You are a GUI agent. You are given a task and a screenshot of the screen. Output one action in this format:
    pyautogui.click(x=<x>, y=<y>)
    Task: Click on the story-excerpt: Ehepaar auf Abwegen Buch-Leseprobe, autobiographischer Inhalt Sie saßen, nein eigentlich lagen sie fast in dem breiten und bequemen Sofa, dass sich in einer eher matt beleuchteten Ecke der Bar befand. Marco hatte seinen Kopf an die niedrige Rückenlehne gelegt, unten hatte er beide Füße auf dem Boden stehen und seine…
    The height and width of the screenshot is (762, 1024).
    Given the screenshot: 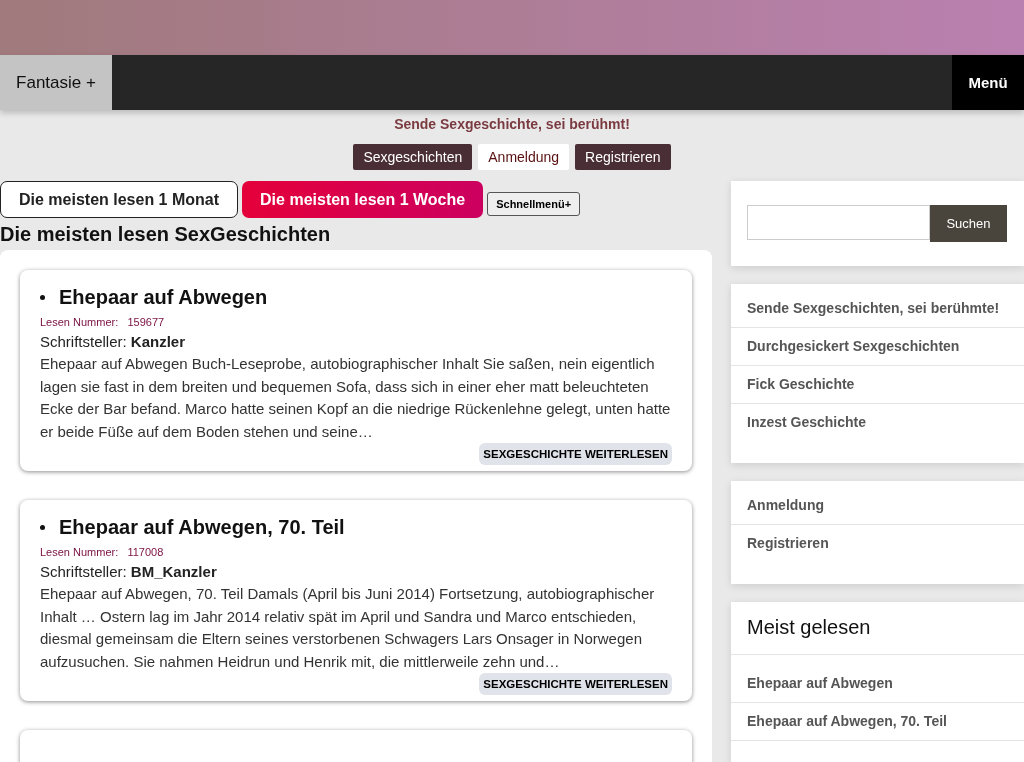 What is the action you would take?
    pyautogui.click(x=356, y=398)
    